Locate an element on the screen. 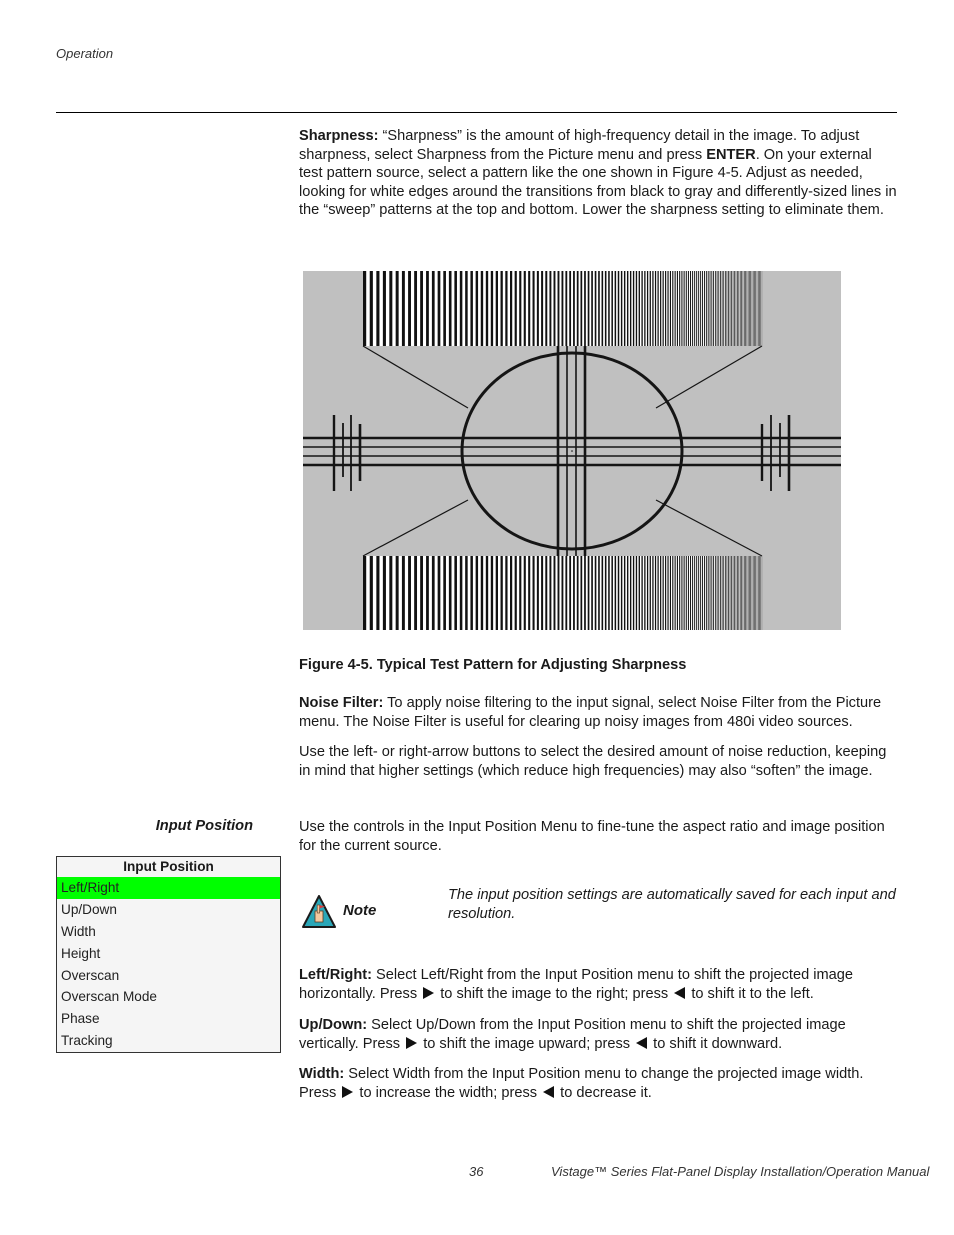 The height and width of the screenshot is (1235, 954). menu-item-tracking: Tracking is located at coordinates (168, 1041).